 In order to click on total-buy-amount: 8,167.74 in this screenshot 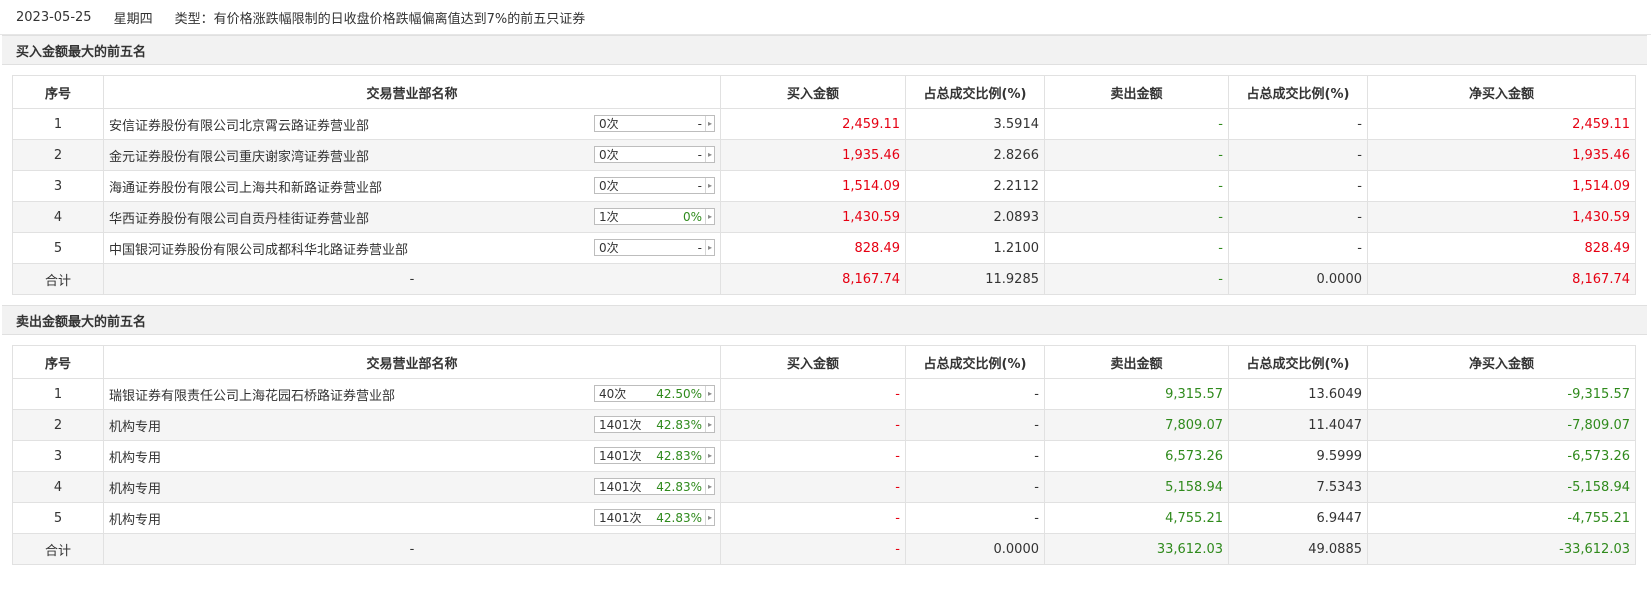, I will do `click(813, 279)`.